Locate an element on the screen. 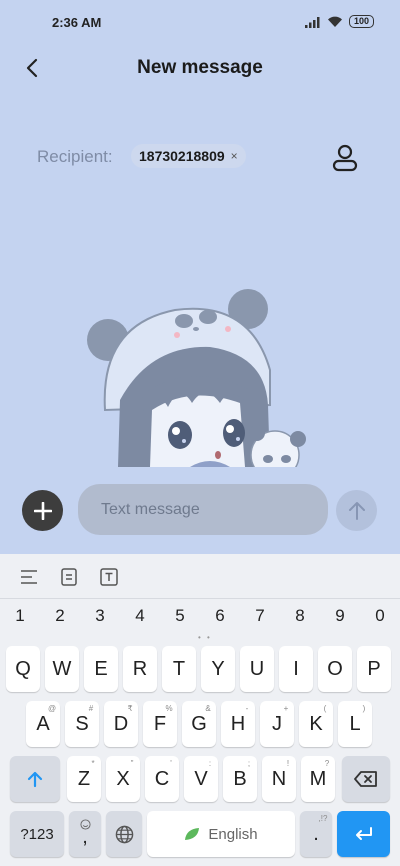 This screenshot has height=866, width=400. key-b: ; B is located at coordinates (240, 779).